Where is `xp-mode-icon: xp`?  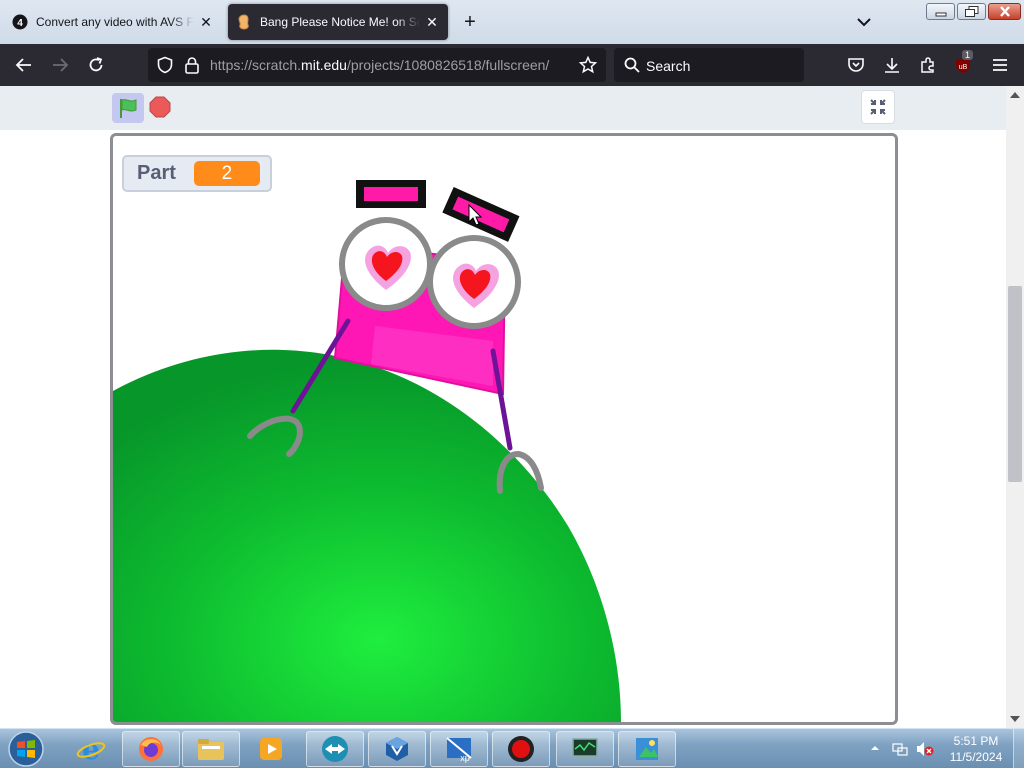
xp-mode-icon: xp is located at coordinates (459, 750).